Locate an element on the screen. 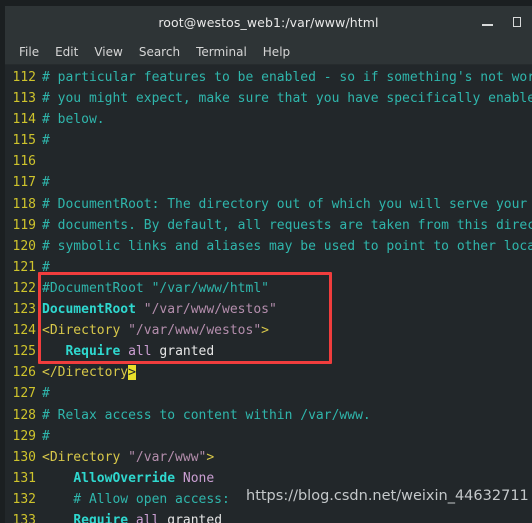 The image size is (532, 523). line-number: 122 is located at coordinates (24, 288).